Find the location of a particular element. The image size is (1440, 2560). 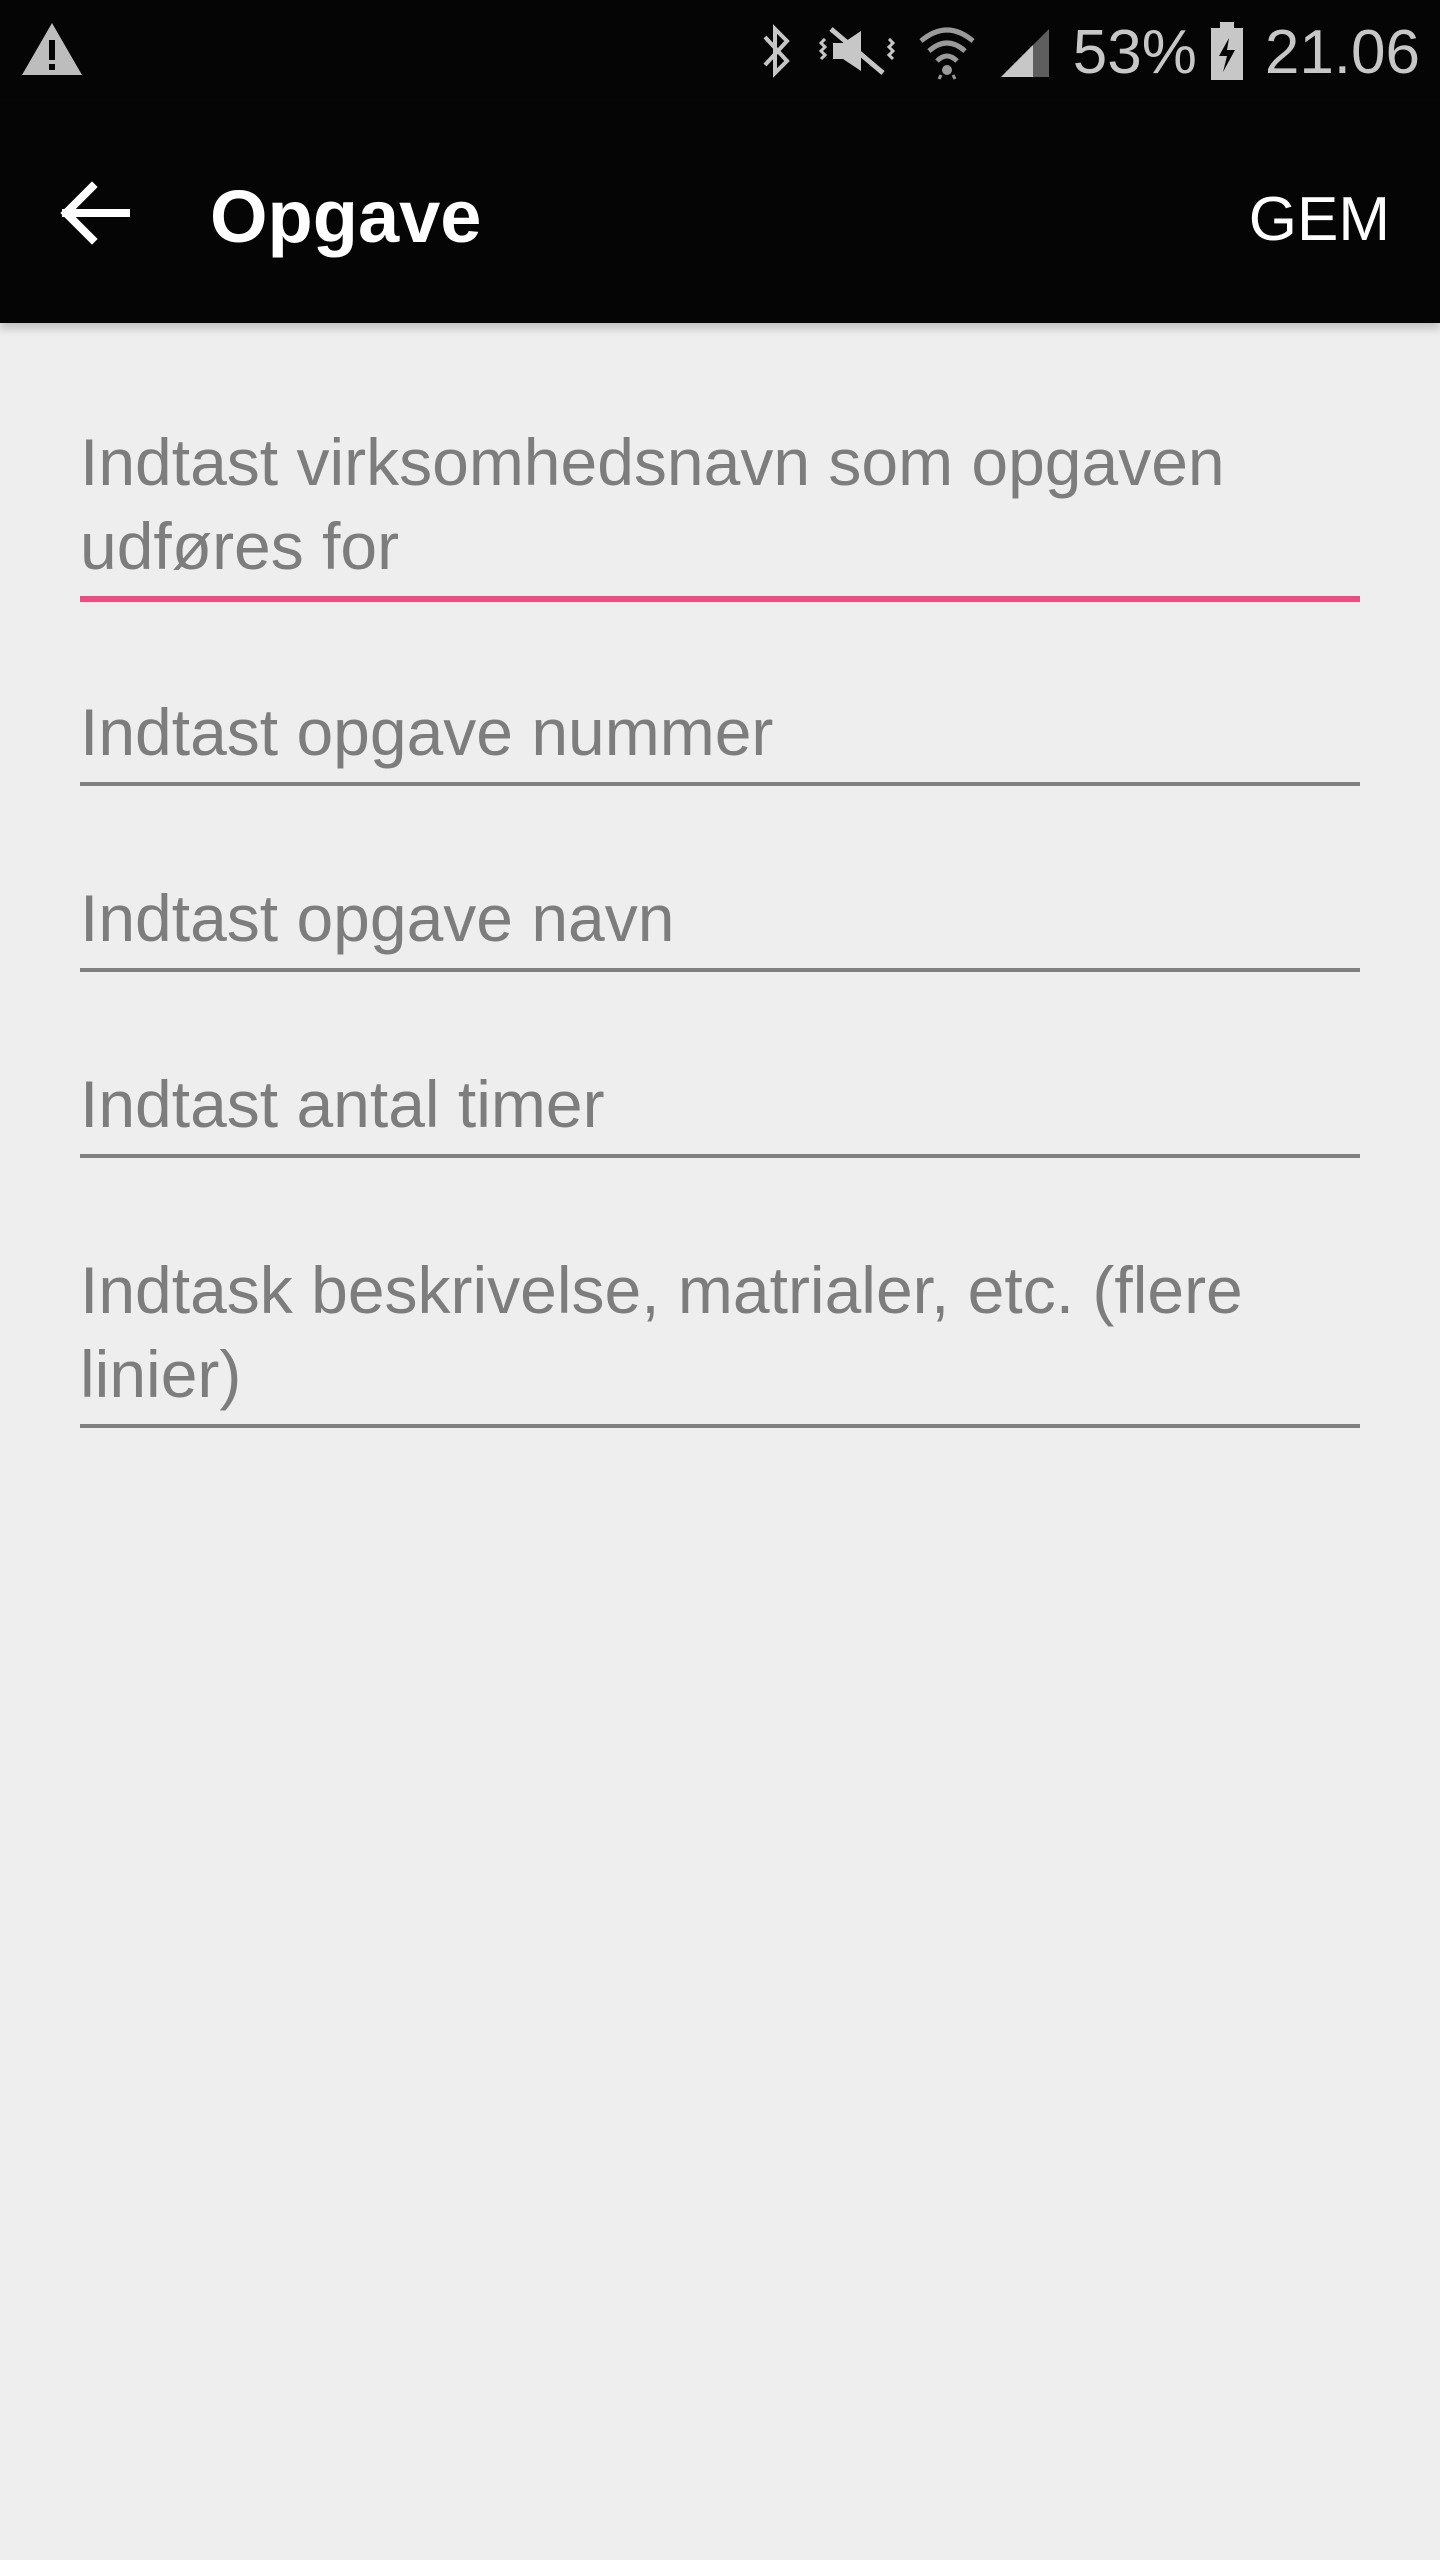

arrow-left-icon is located at coordinates (95, 215).